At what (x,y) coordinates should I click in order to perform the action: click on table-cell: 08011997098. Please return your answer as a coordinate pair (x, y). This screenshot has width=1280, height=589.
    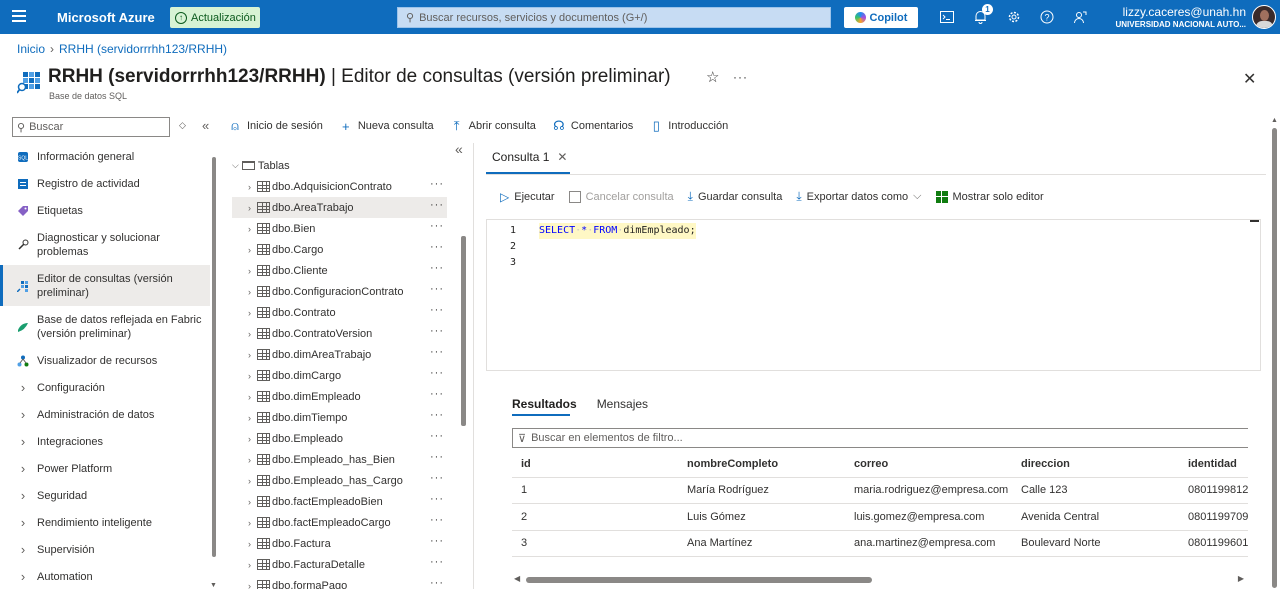
    Looking at the image, I should click on (1213, 517).